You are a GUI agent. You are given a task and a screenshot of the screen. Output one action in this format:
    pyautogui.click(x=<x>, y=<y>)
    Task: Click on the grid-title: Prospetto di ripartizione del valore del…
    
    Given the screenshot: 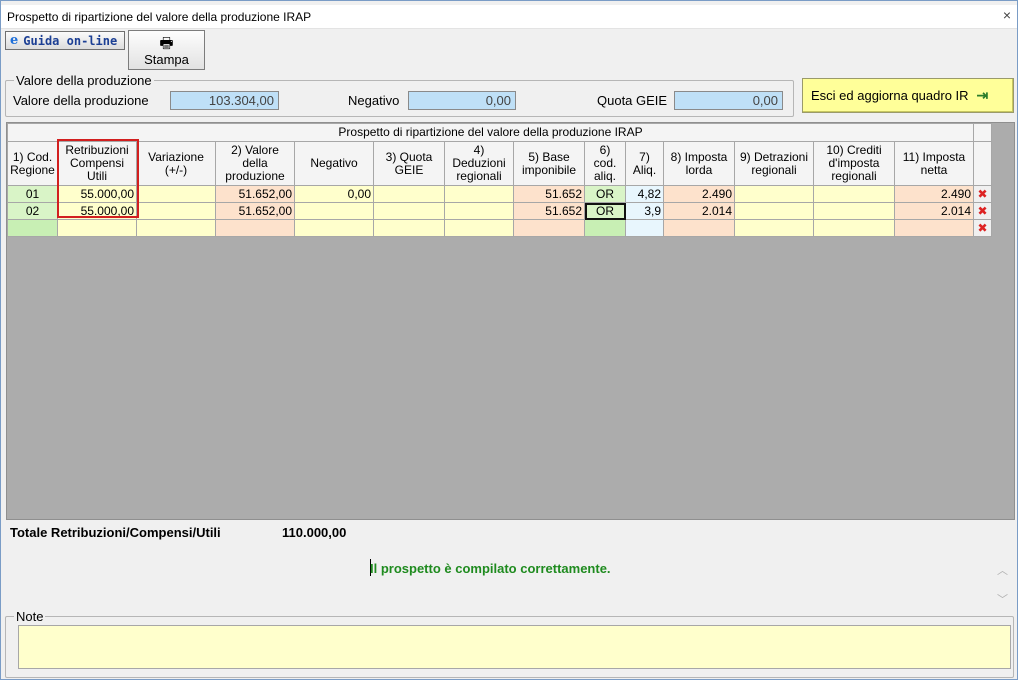 What is the action you would take?
    pyautogui.click(x=490, y=132)
    